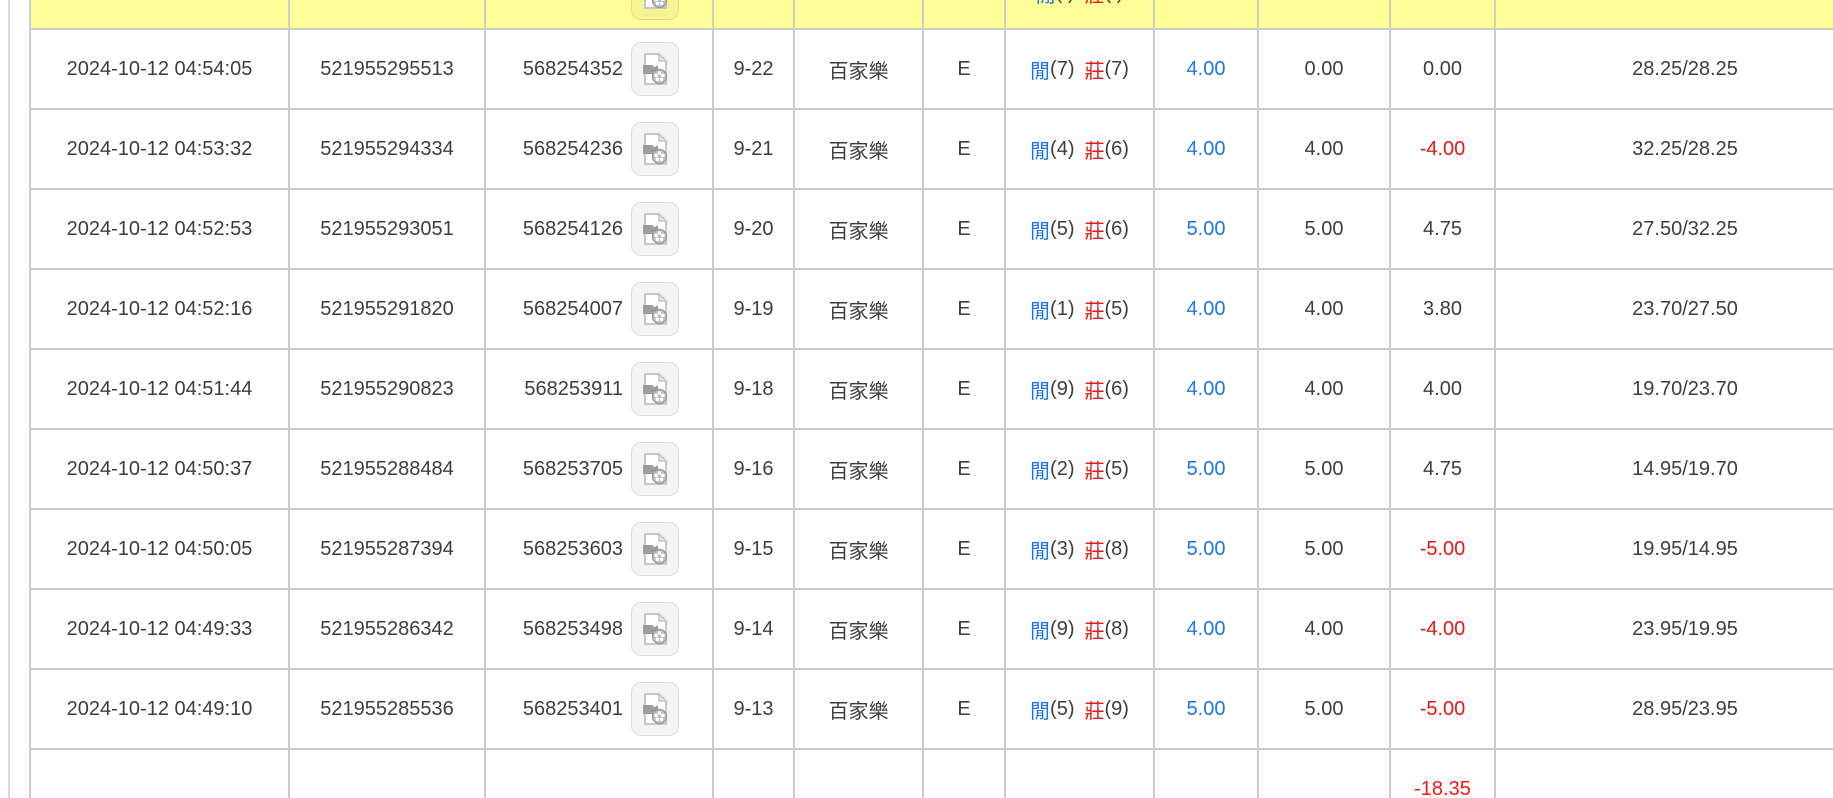  I want to click on cell-balance: 19.95/14.95, so click(1663, 549).